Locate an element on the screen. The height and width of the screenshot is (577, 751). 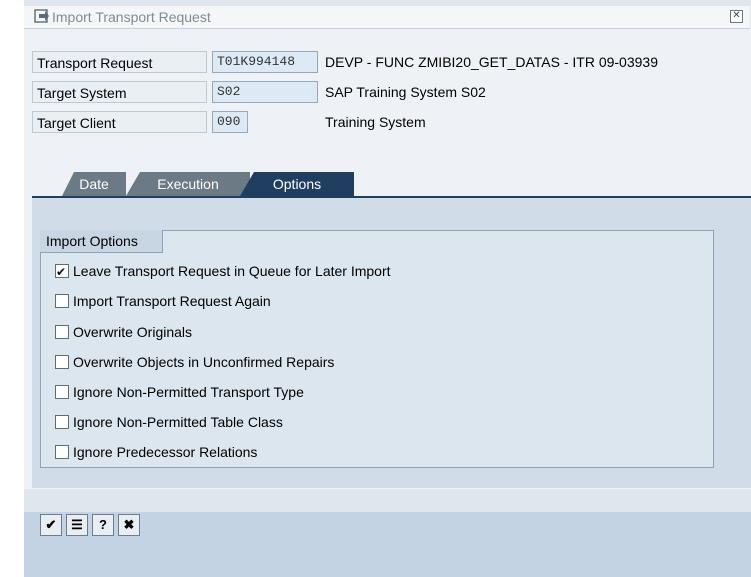
transport-request-label: Transport Request is located at coordinates (119, 62).